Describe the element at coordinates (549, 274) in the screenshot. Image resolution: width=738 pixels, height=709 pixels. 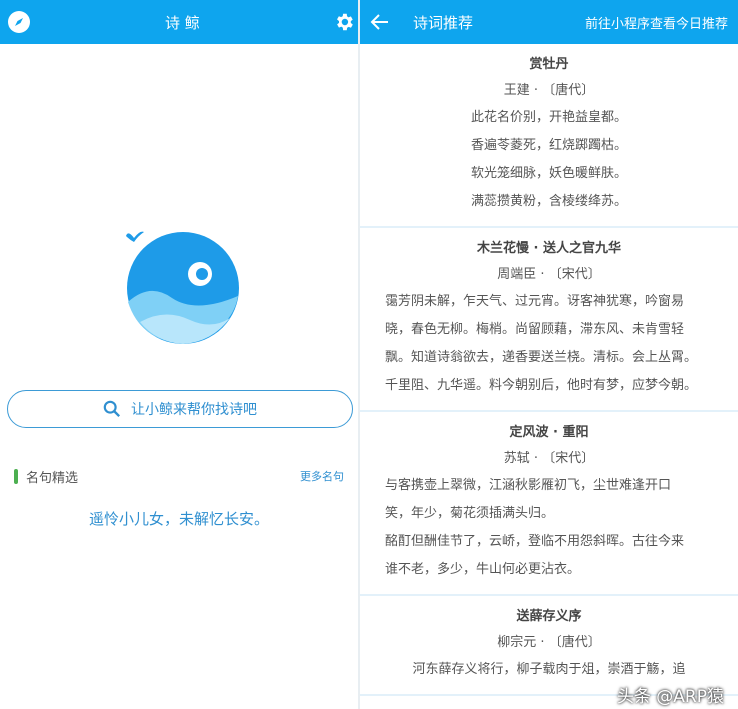
I see `poem-author: 周端臣 · 〔宋代〕` at that location.